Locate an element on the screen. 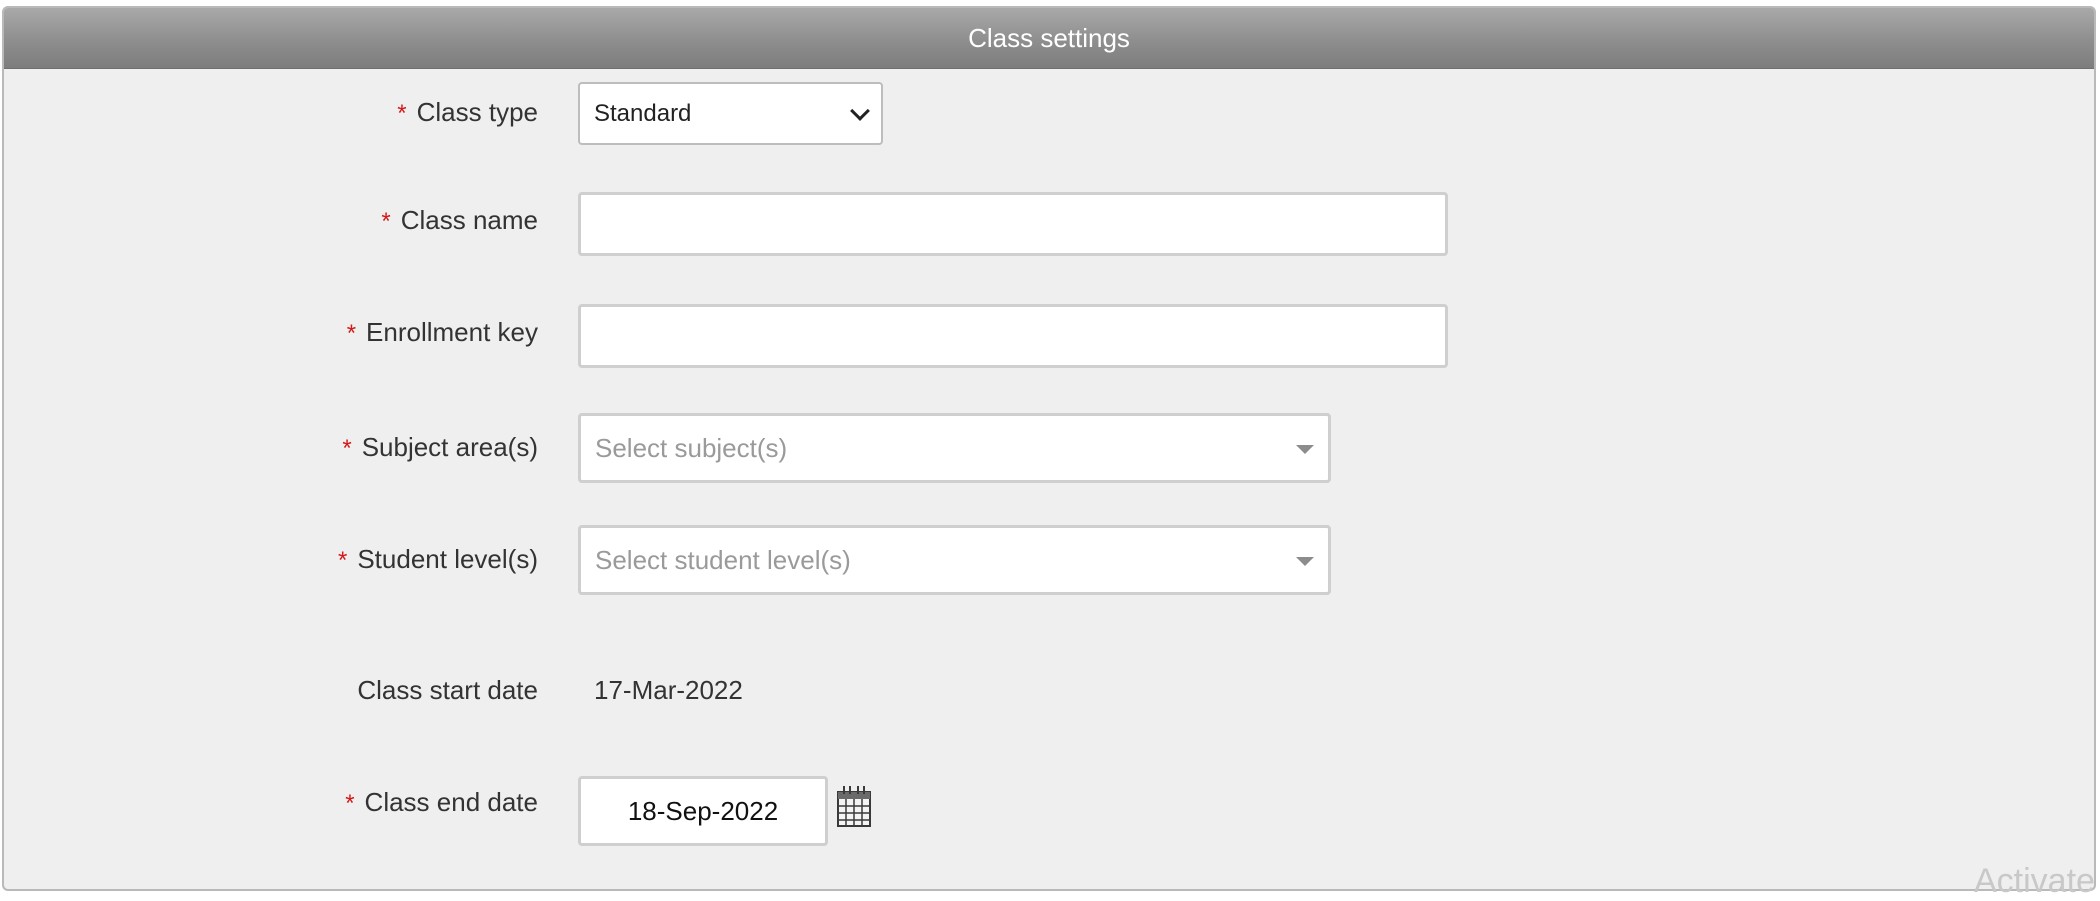  class-end-date-value: 18-Sep-2022 is located at coordinates (703, 810).